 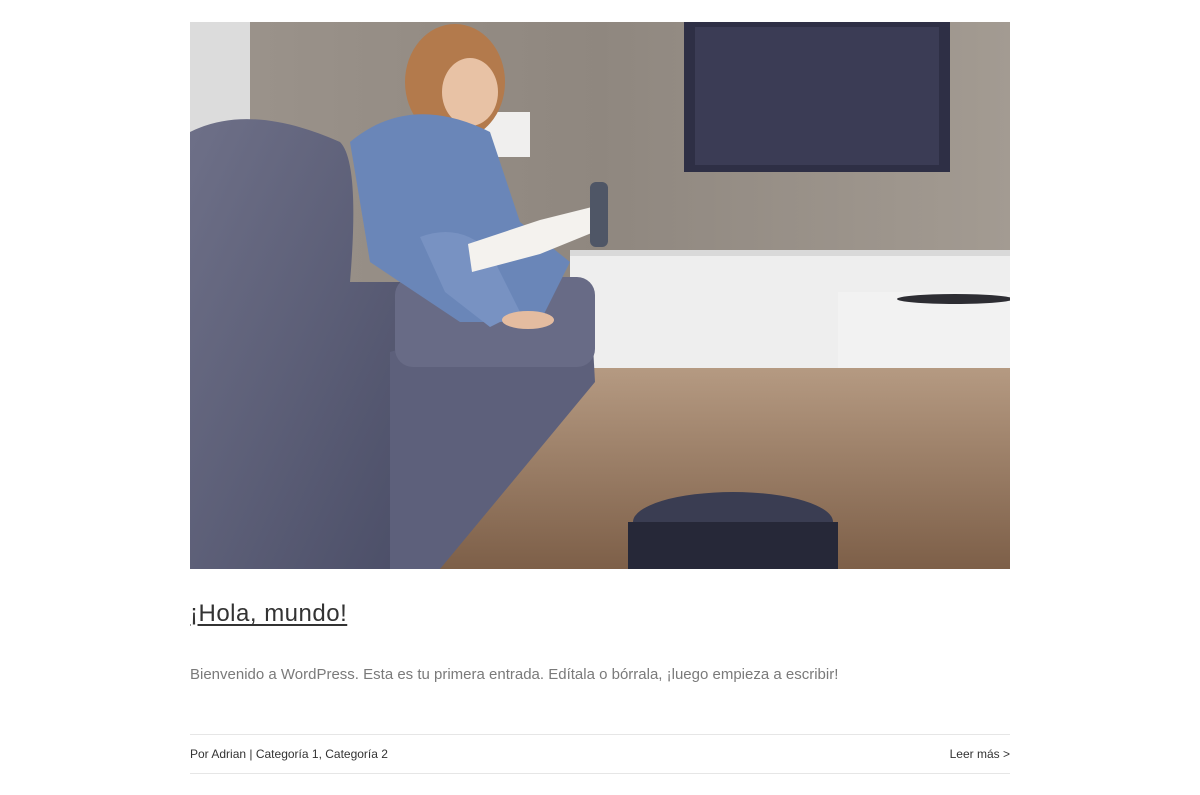 I want to click on by-label: Por, so click(x=201, y=754).